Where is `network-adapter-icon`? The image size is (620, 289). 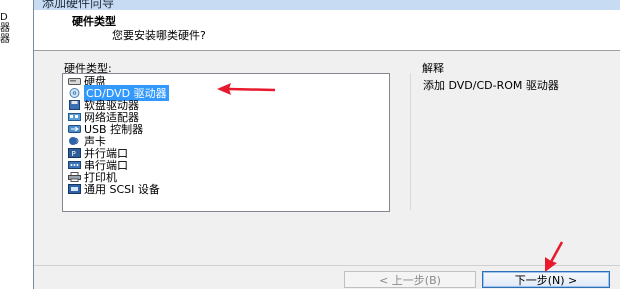 network-adapter-icon is located at coordinates (74, 117).